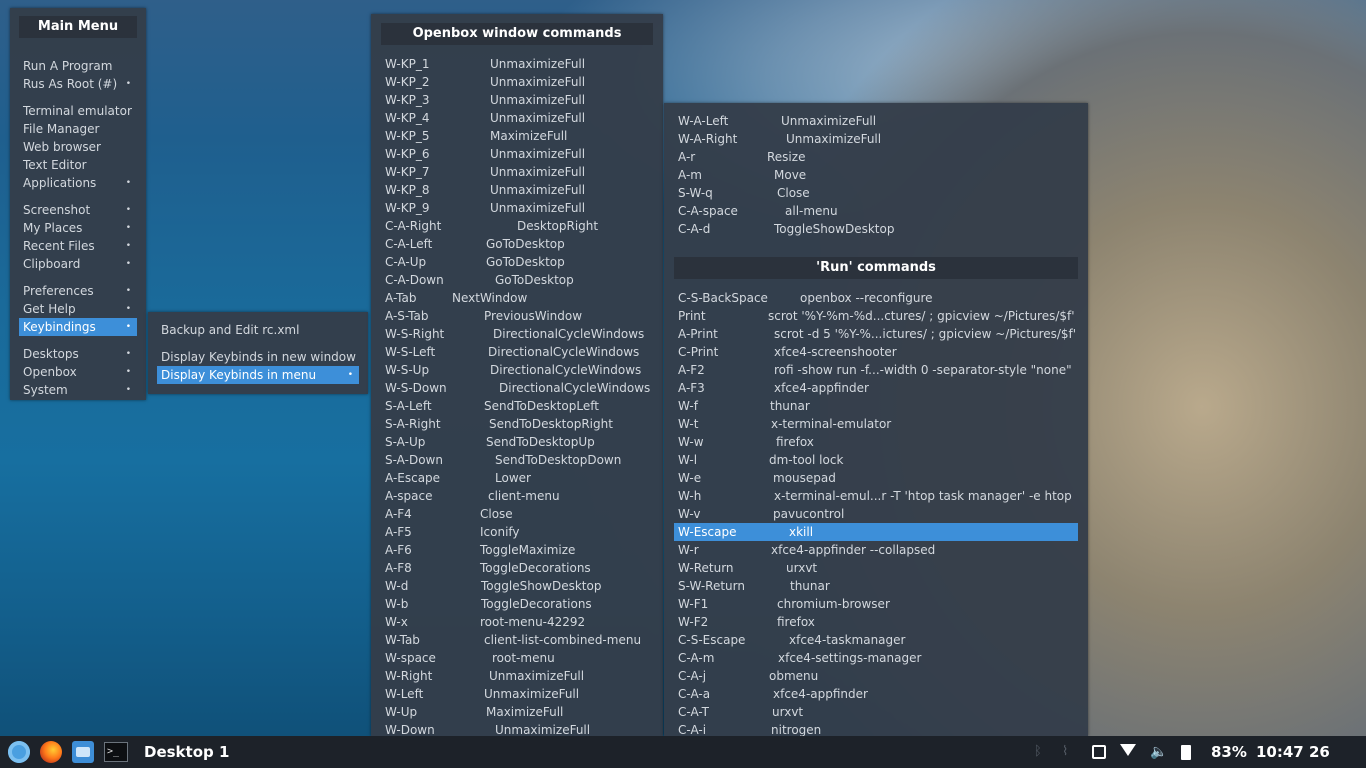  Describe the element at coordinates (519, 136) in the screenshot. I see `keybind-row: W-KP_5 MaximizeFull` at that location.